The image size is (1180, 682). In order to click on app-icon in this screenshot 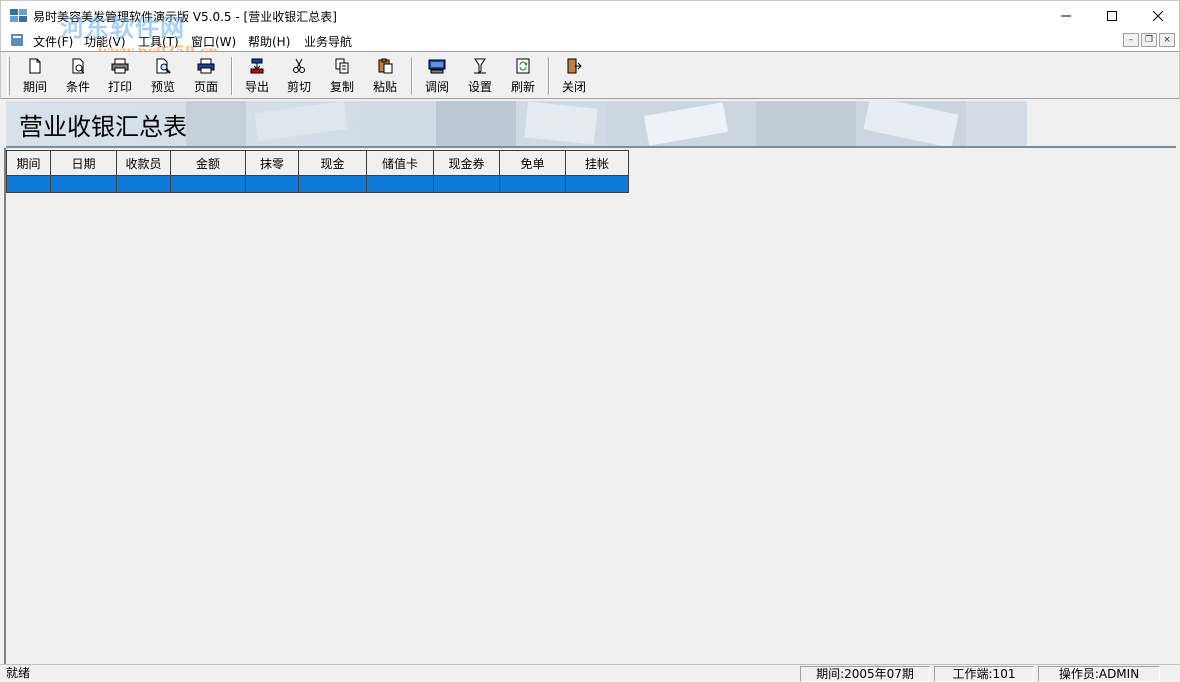, I will do `click(18, 15)`.